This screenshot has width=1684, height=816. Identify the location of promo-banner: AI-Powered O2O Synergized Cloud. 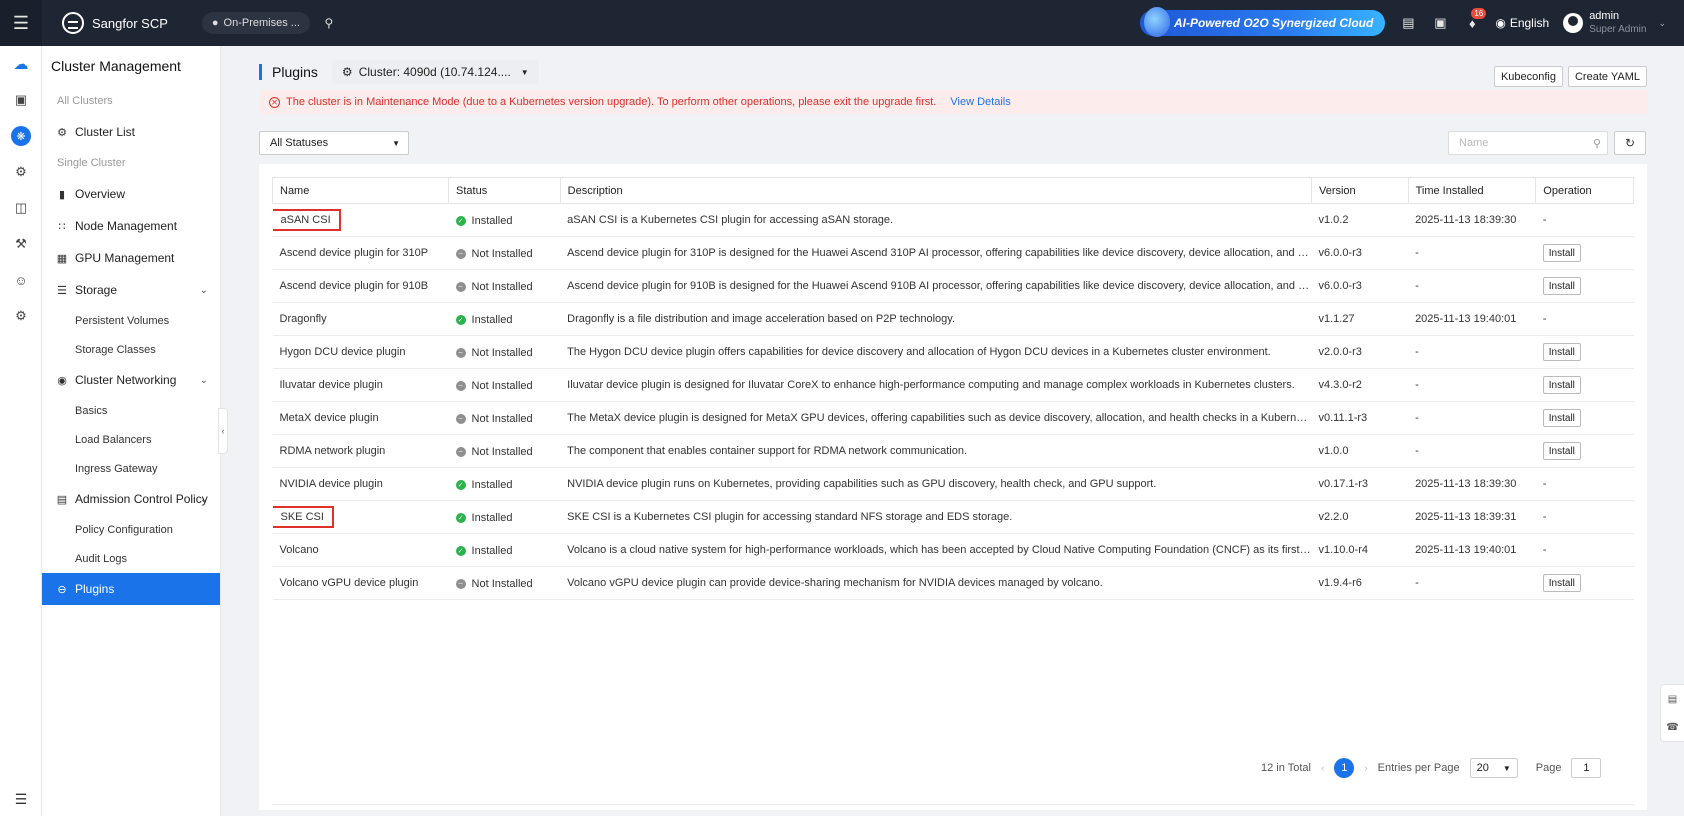
(1262, 22).